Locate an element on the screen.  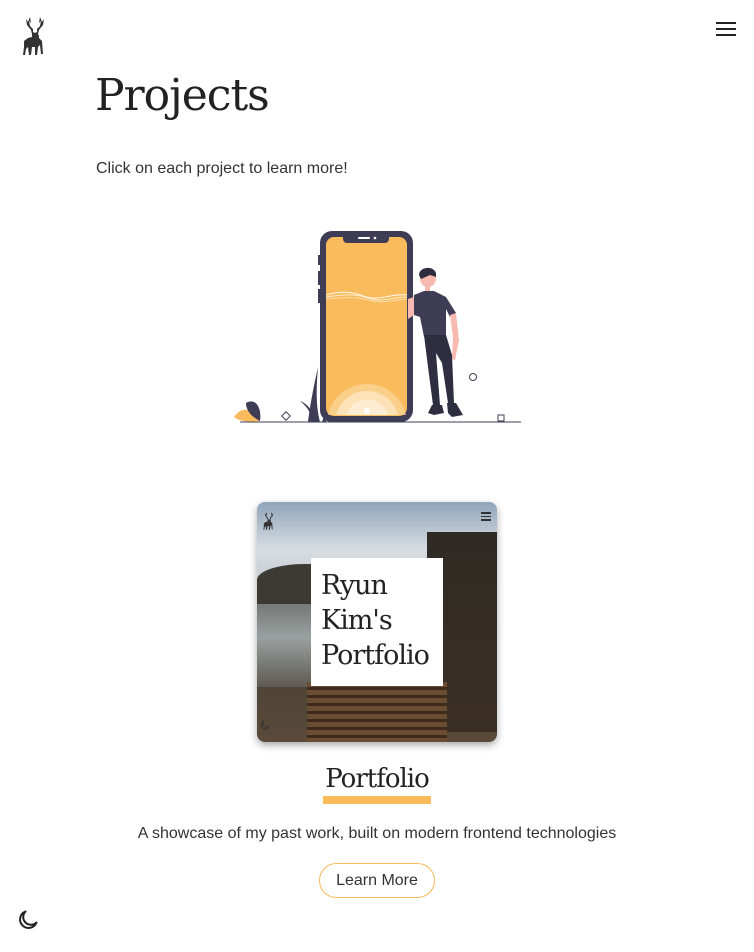
thumbnail-dock is located at coordinates (377, 712).